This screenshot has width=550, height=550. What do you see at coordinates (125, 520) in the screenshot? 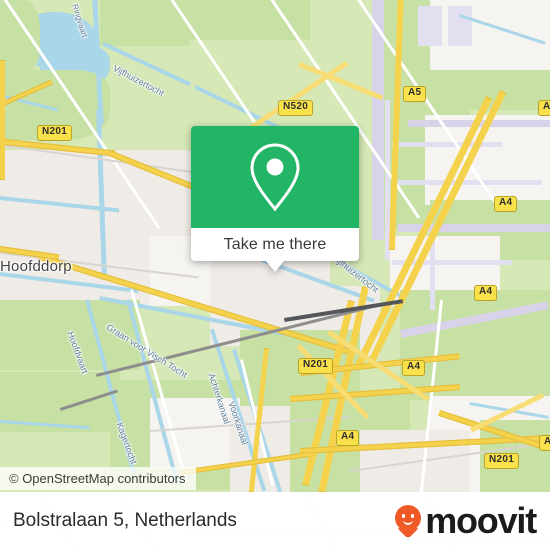
I see `address-label: Bolstralaan 5, Netherlands` at bounding box center [125, 520].